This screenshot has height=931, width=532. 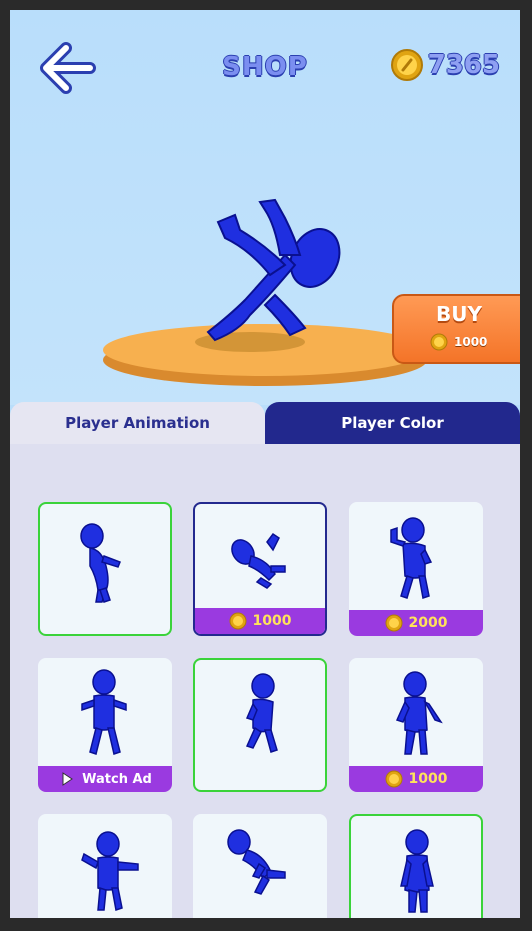 I want to click on buy-price: 1000, so click(x=458, y=342).